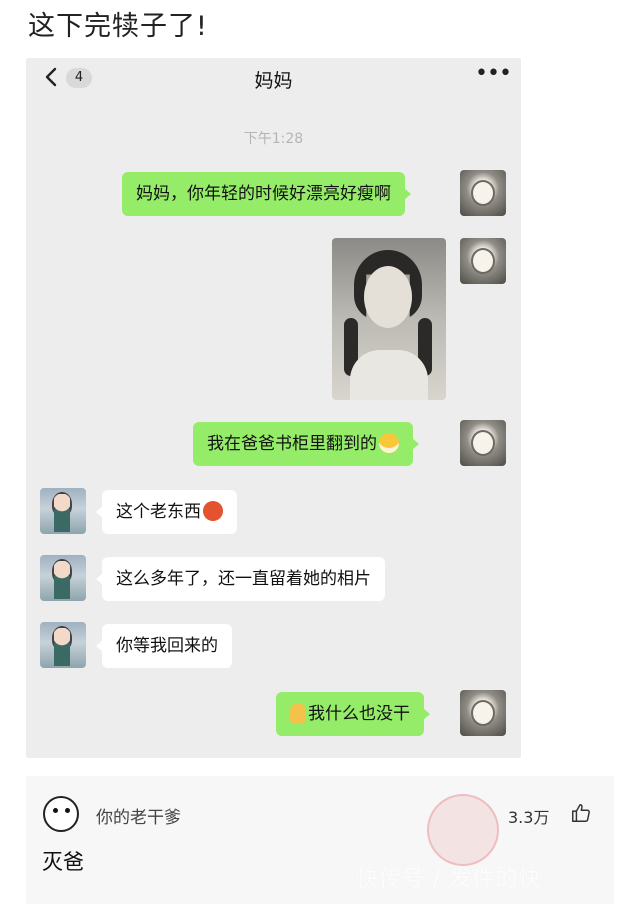 This screenshot has width=641, height=910. I want to click on message-text: 妈妈，你年轻的时候好漂亮好瘦啊, so click(263, 194).